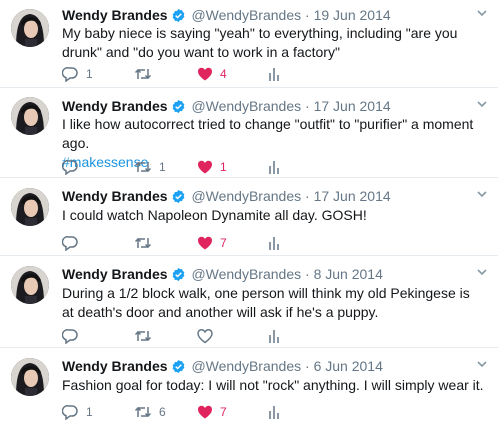 This screenshot has width=498, height=432. I want to click on tweet-actions: 1 1, so click(269, 167).